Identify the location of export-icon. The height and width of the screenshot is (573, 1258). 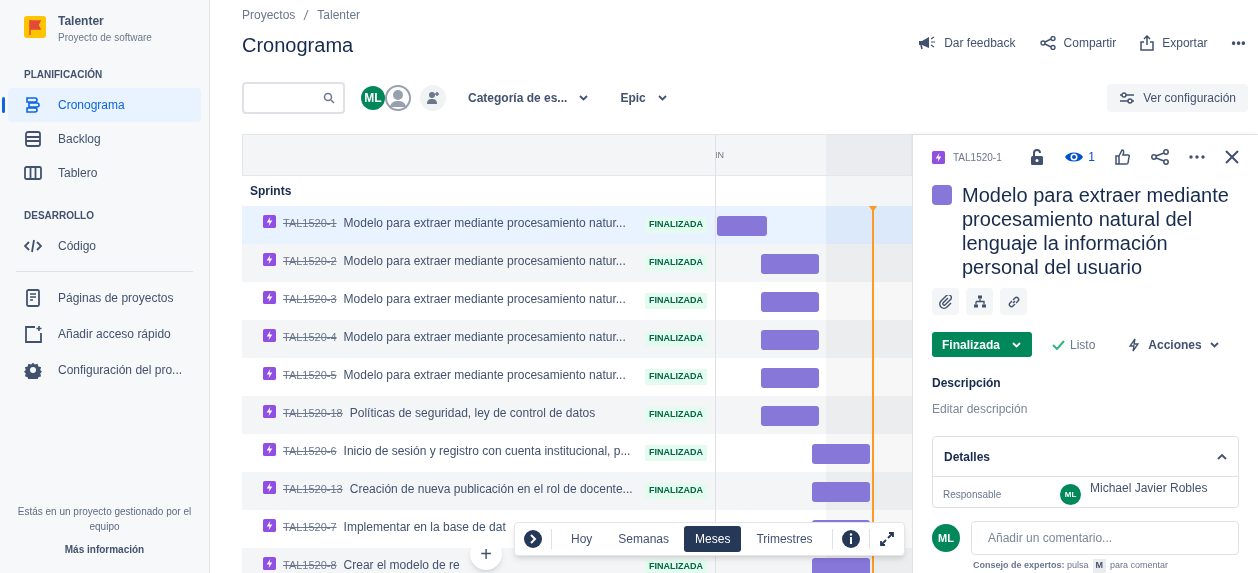
(1147, 43).